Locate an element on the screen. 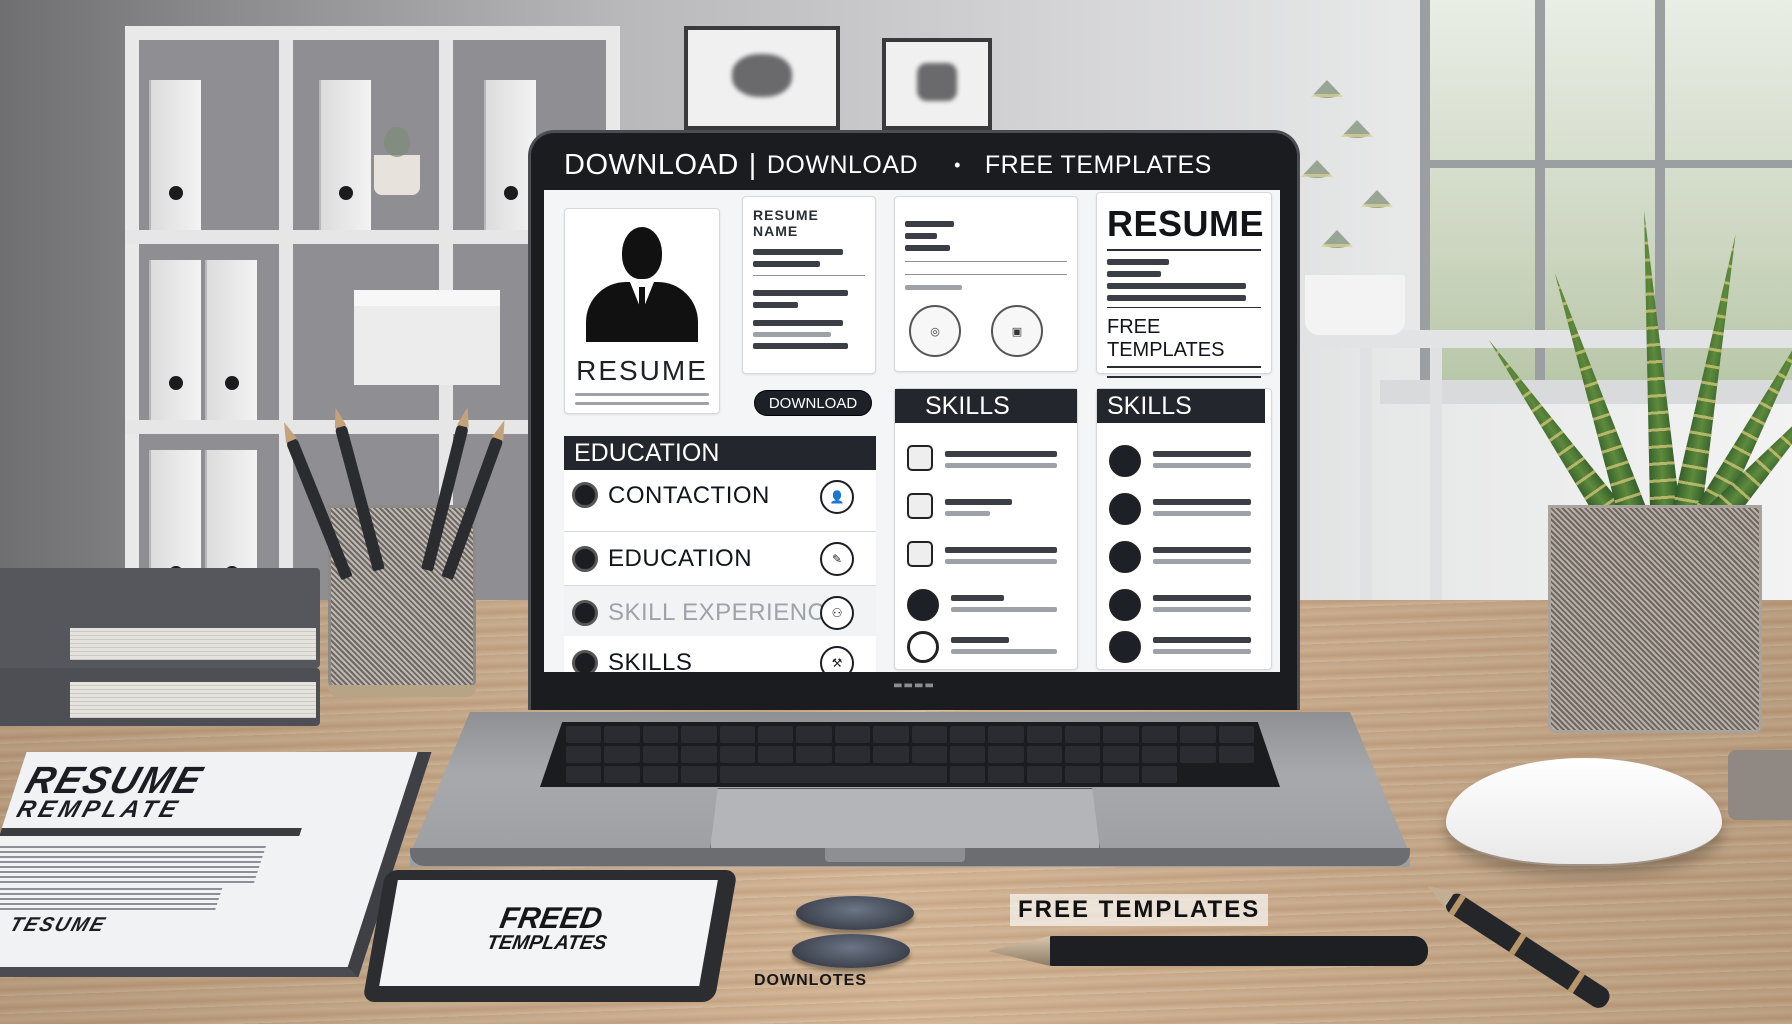 The height and width of the screenshot is (1024, 1792). book-stack is located at coordinates (160, 658).